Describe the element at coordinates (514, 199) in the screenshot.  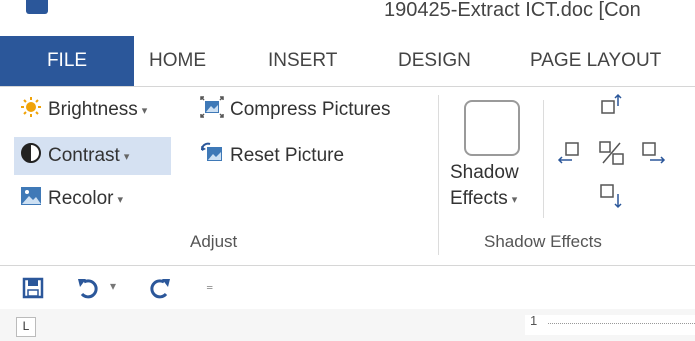
I see `shadow-effects-dropdown-icon: ▾` at that location.